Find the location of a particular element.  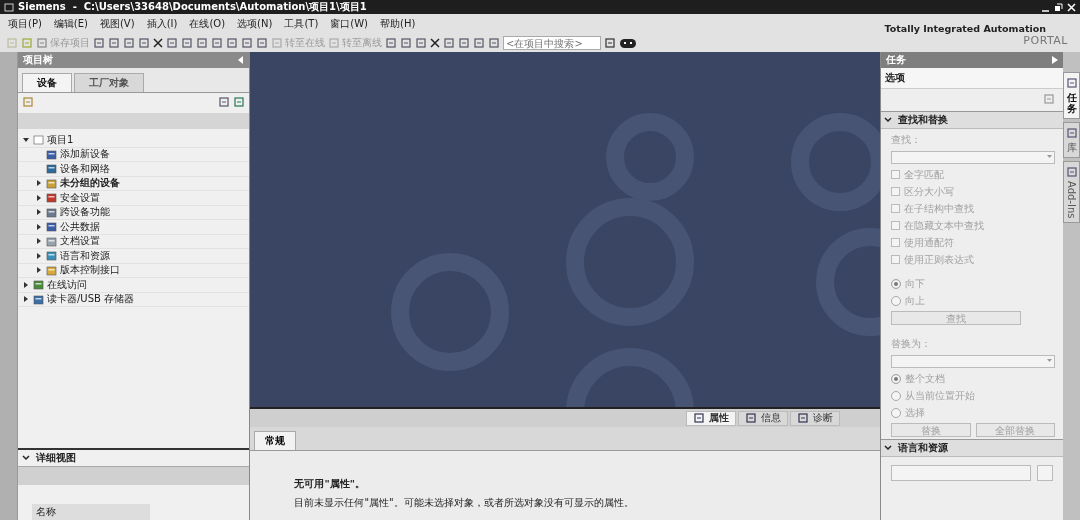

start-side-tab is located at coordinates (9, 286).